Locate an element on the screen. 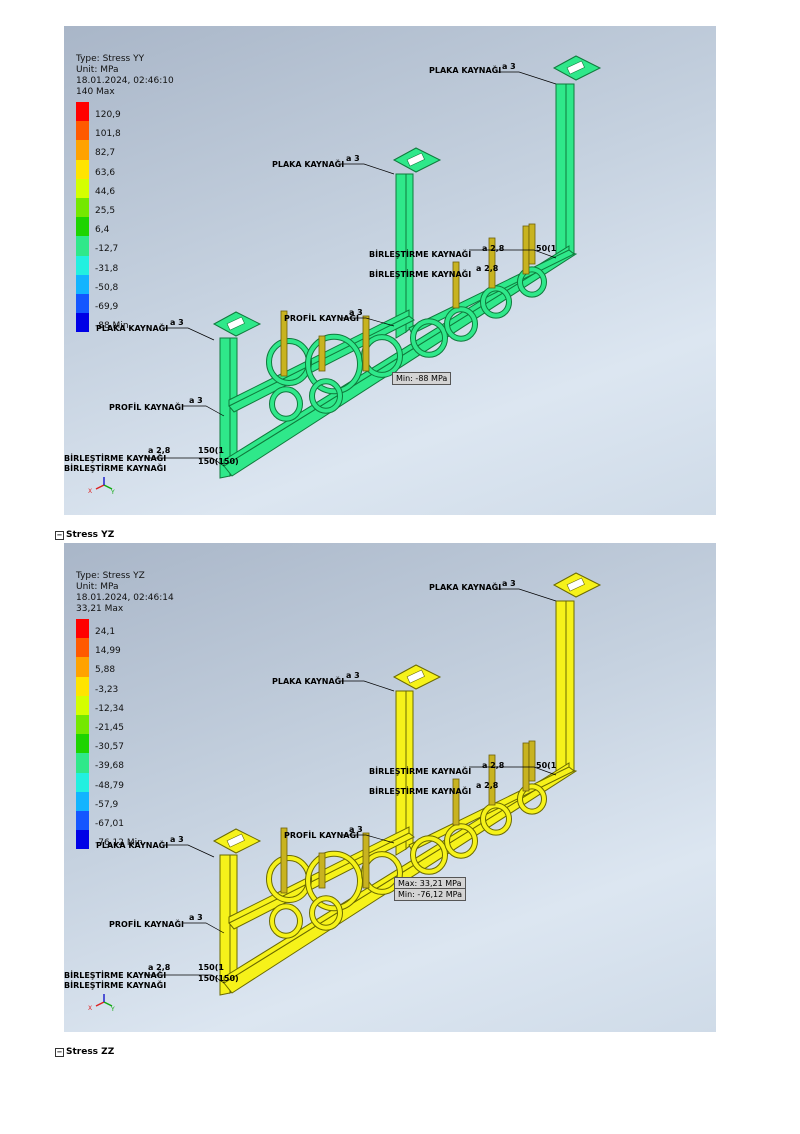  min-probe-tag: Min: -76,12 MPa is located at coordinates (430, 894).